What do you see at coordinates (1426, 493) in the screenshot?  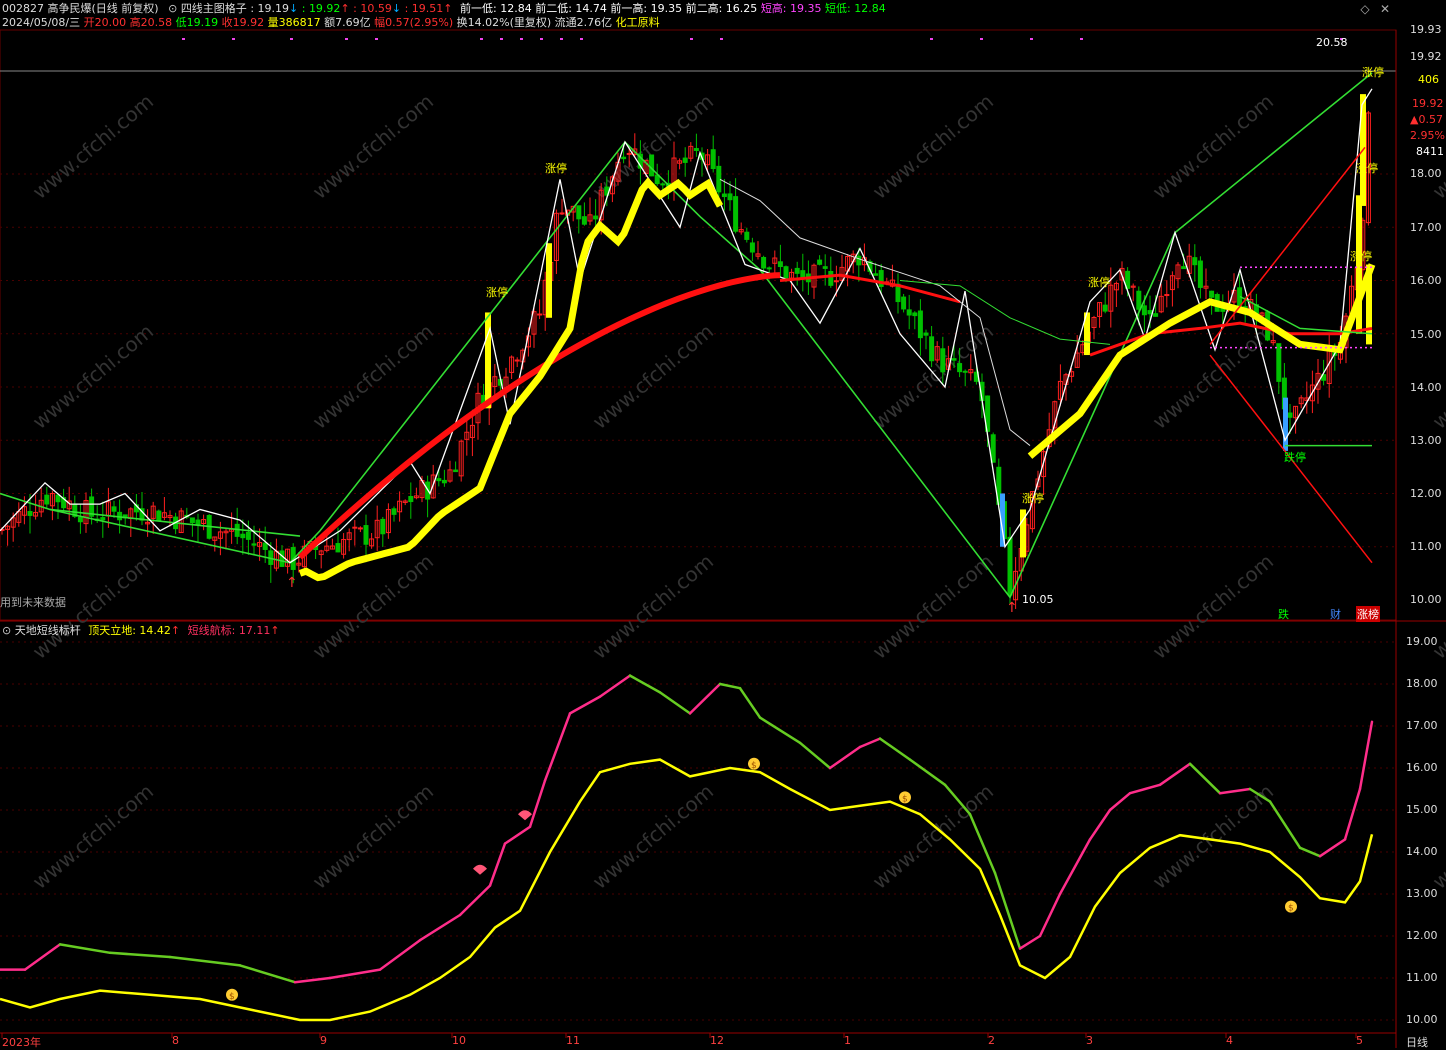 I see `price-axis-label: 12.00` at bounding box center [1426, 493].